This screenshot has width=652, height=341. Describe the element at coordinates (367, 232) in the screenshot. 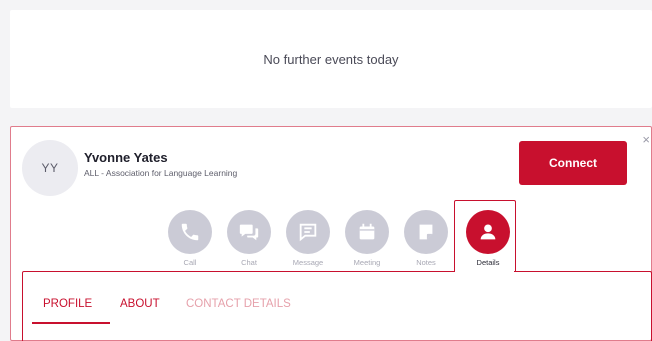

I see `calendar-icon` at that location.